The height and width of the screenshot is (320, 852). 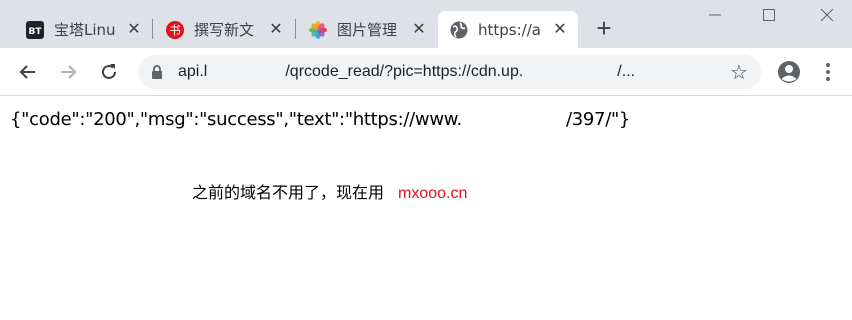 I want to click on back-button, so click(x=28, y=72).